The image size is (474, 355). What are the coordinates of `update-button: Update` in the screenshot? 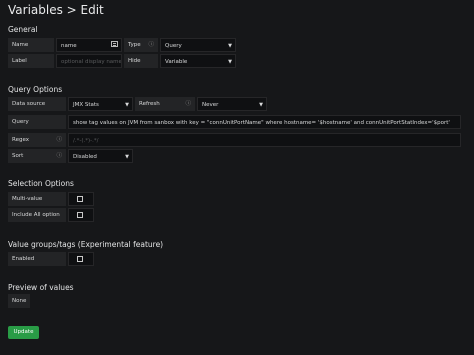 It's located at (23, 332).